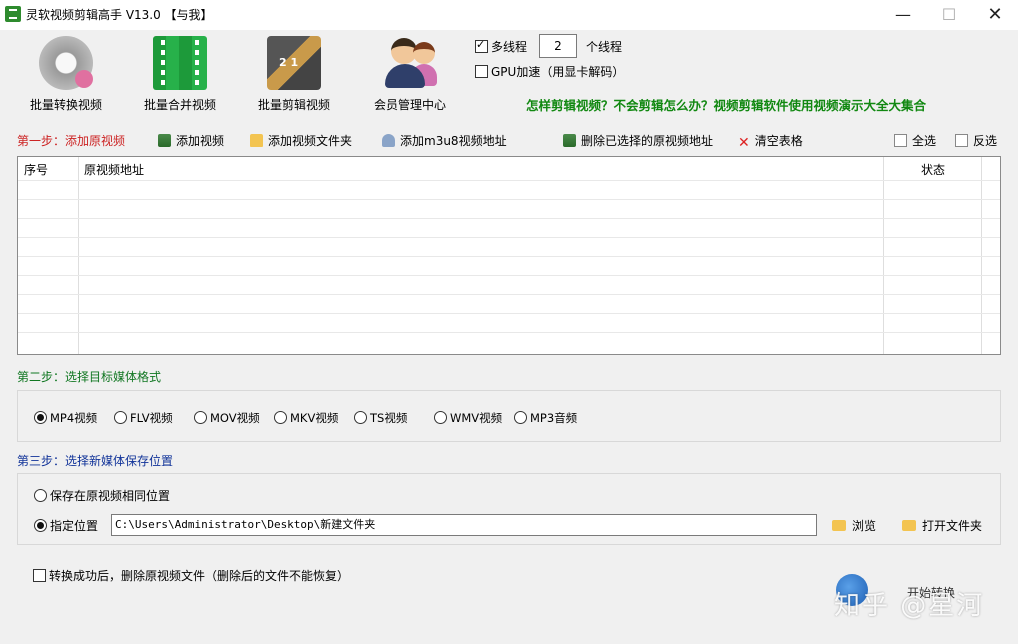 The width and height of the screenshot is (1018, 644). What do you see at coordinates (95, 461) in the screenshot?
I see `step3-title: 第三步：选择新媒体保存位置` at bounding box center [95, 461].